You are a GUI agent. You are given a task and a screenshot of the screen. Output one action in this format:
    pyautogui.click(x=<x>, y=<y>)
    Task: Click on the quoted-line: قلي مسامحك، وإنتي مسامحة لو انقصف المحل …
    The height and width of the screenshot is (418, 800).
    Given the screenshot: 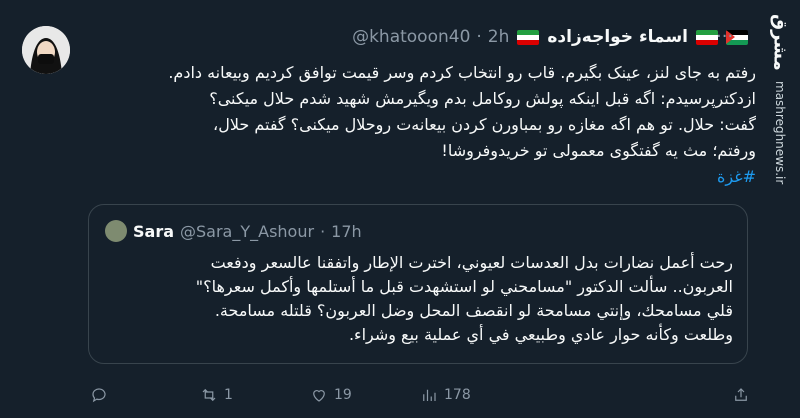 What is the action you would take?
    pyautogui.click(x=473, y=310)
    